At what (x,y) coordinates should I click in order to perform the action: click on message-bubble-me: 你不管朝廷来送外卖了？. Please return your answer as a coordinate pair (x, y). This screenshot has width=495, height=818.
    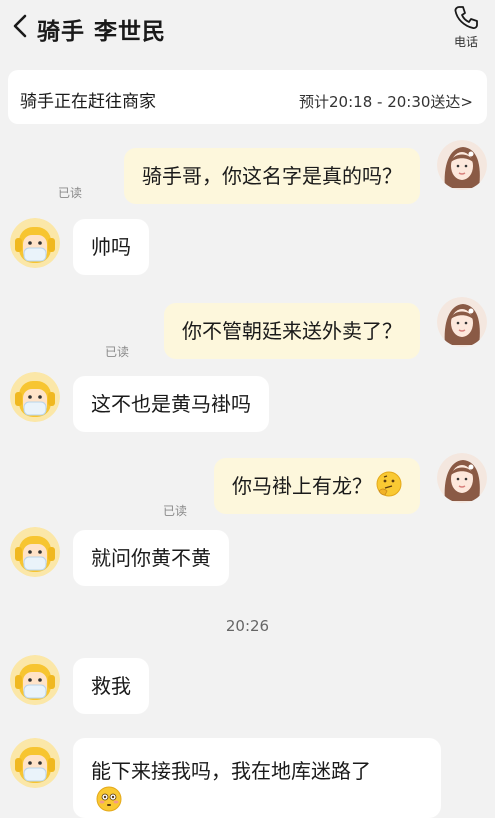
    Looking at the image, I should click on (292, 331).